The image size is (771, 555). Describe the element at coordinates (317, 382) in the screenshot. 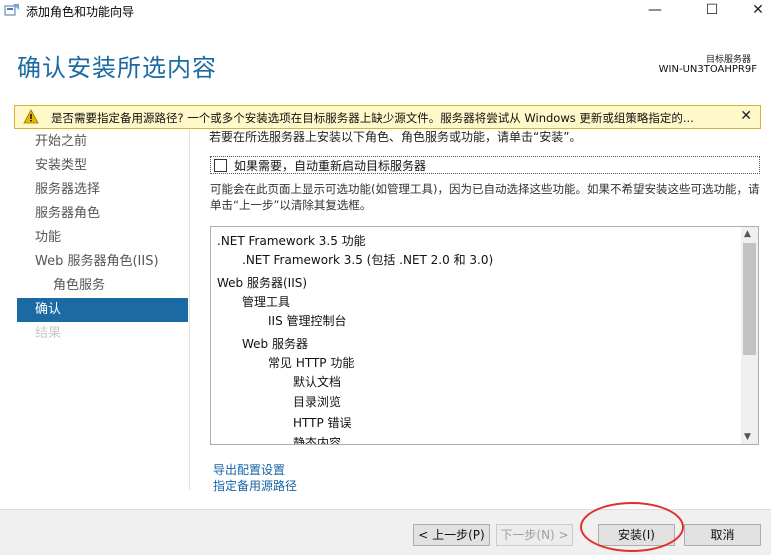

I see `list-item: 默认文档` at that location.